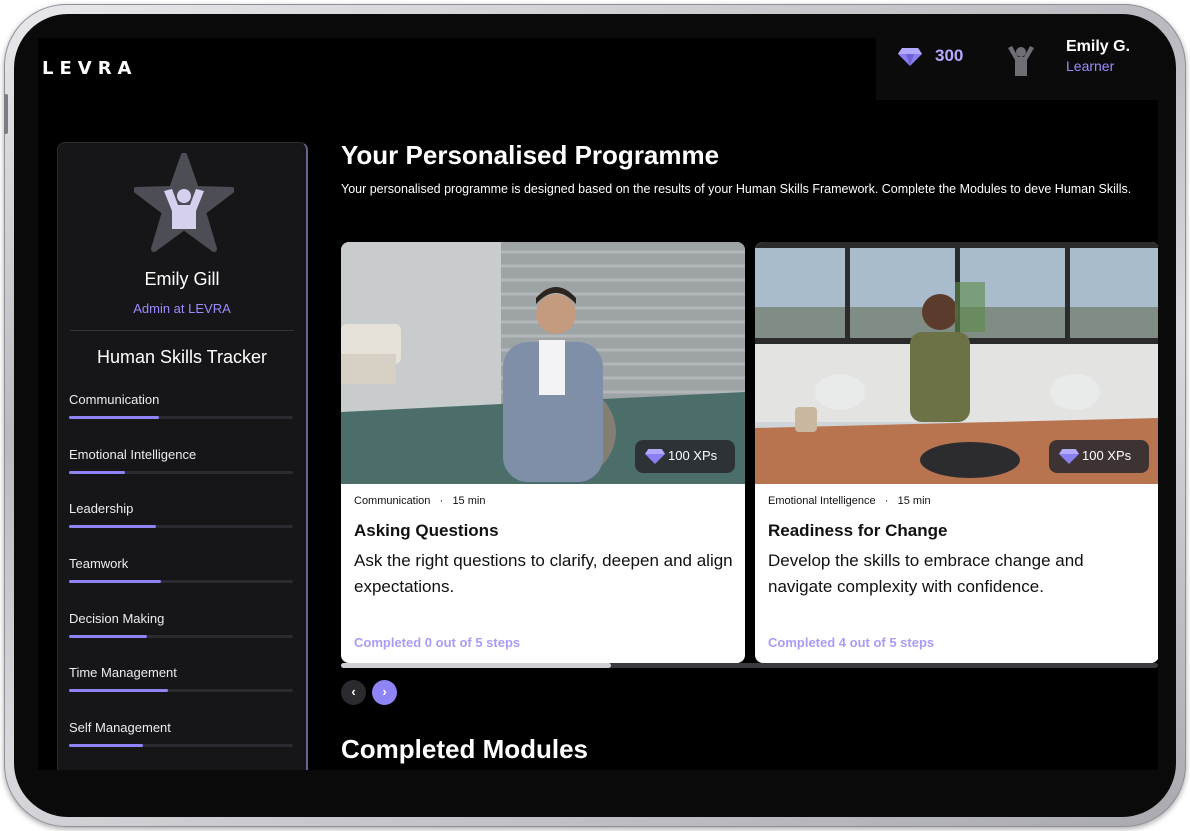 The height and width of the screenshot is (831, 1190). Describe the element at coordinates (465, 749) in the screenshot. I see `completed-modules-title: Completed Modules` at that location.